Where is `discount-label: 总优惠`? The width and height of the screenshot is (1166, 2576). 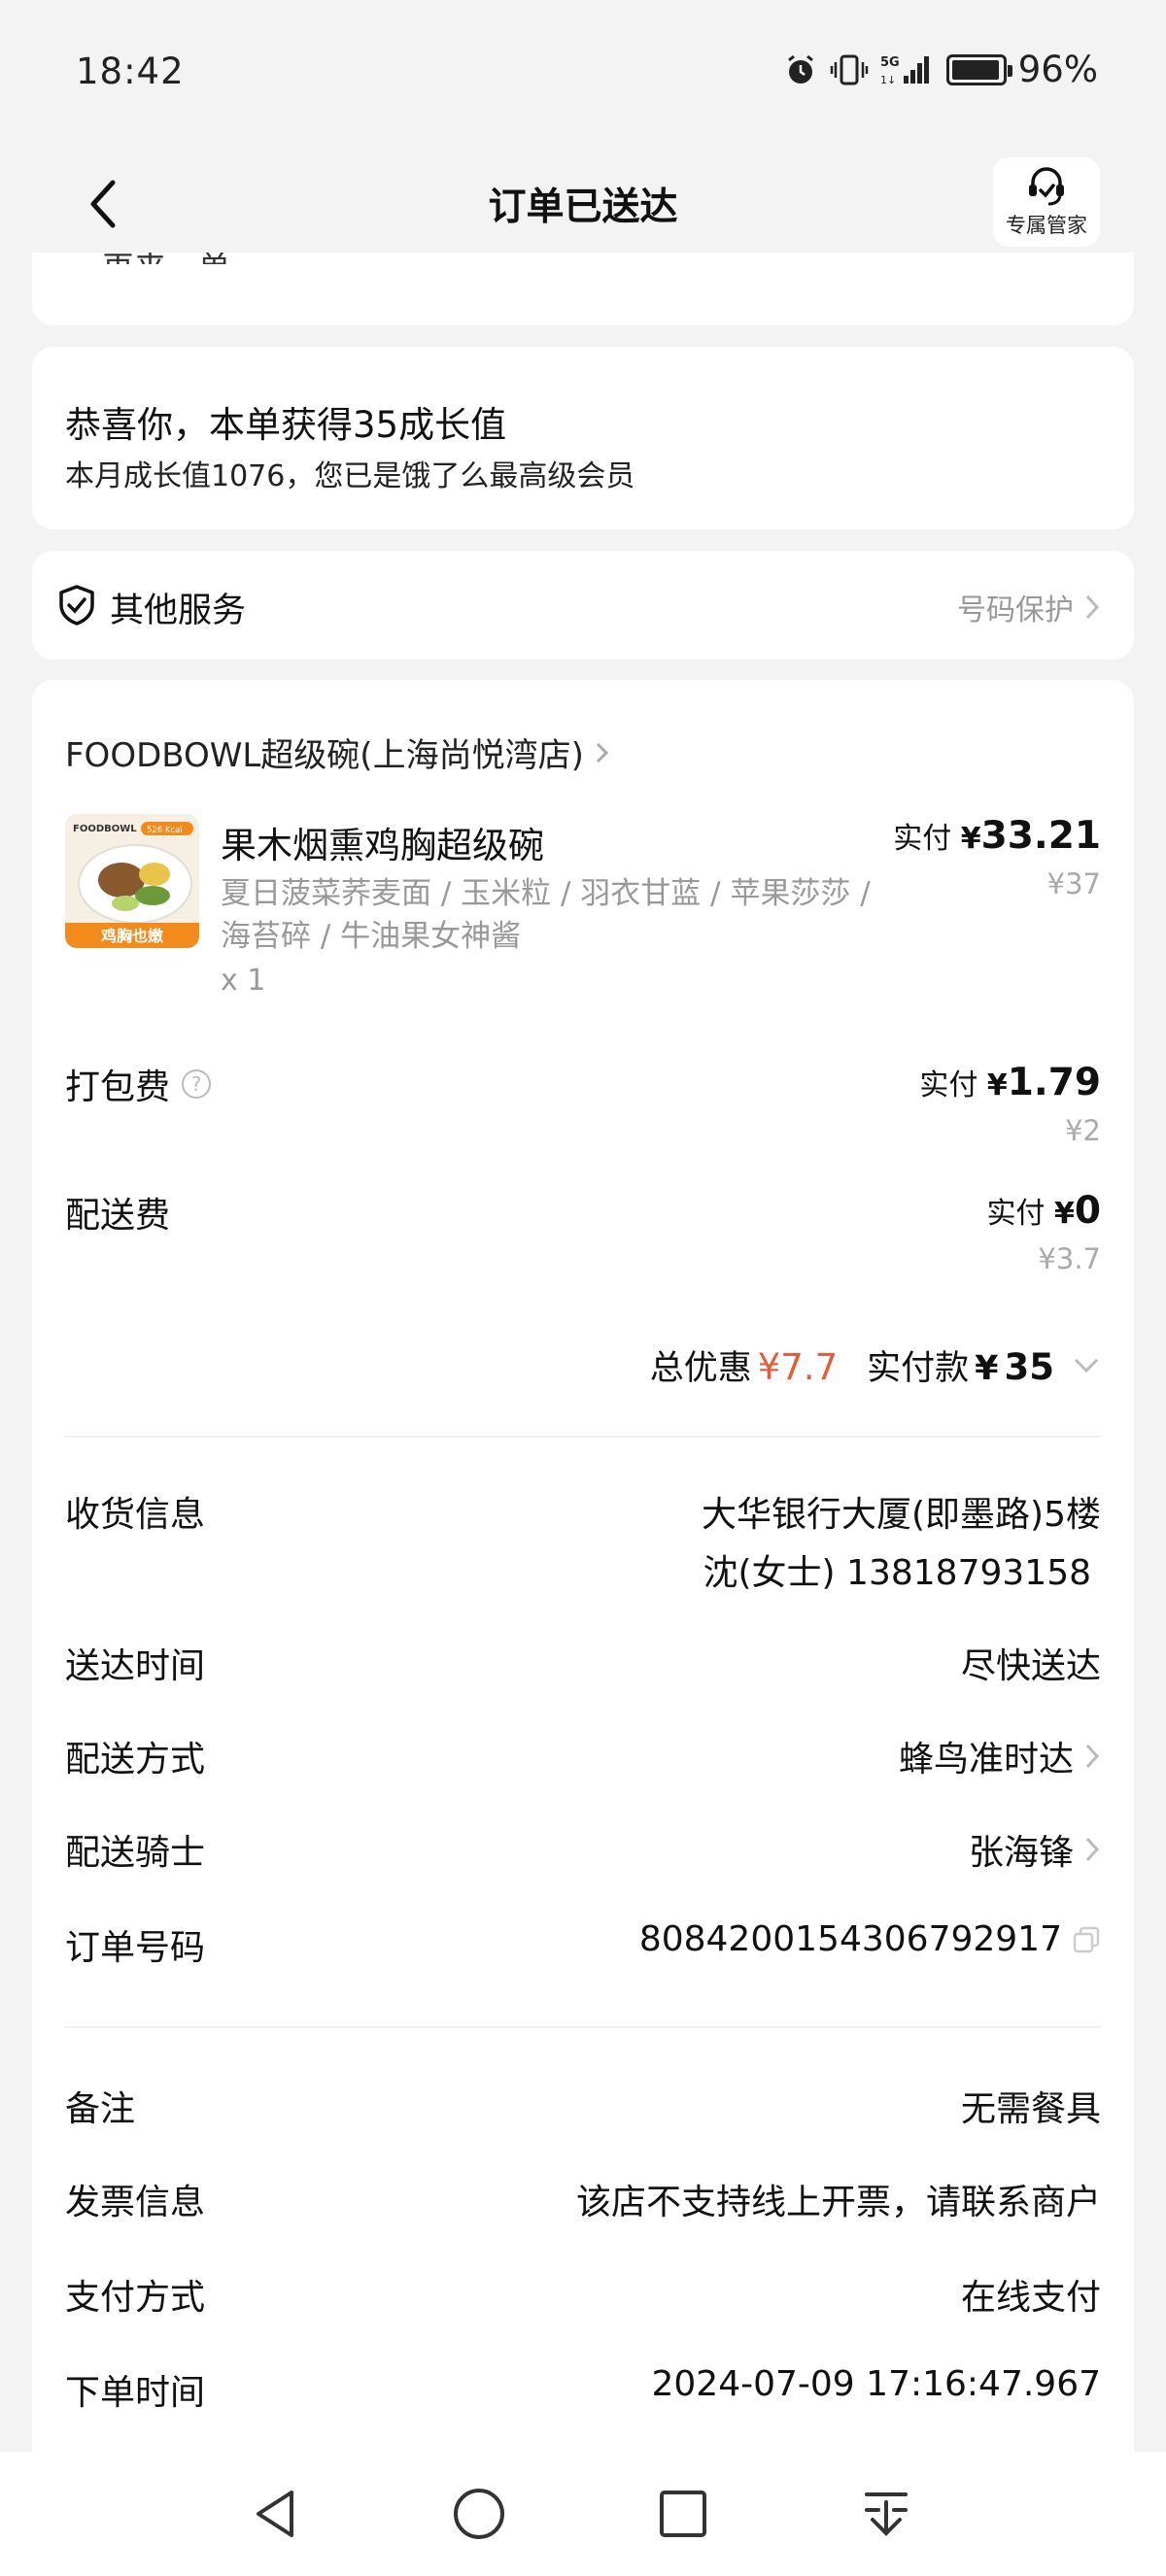
discount-label: 总优惠 is located at coordinates (700, 1368).